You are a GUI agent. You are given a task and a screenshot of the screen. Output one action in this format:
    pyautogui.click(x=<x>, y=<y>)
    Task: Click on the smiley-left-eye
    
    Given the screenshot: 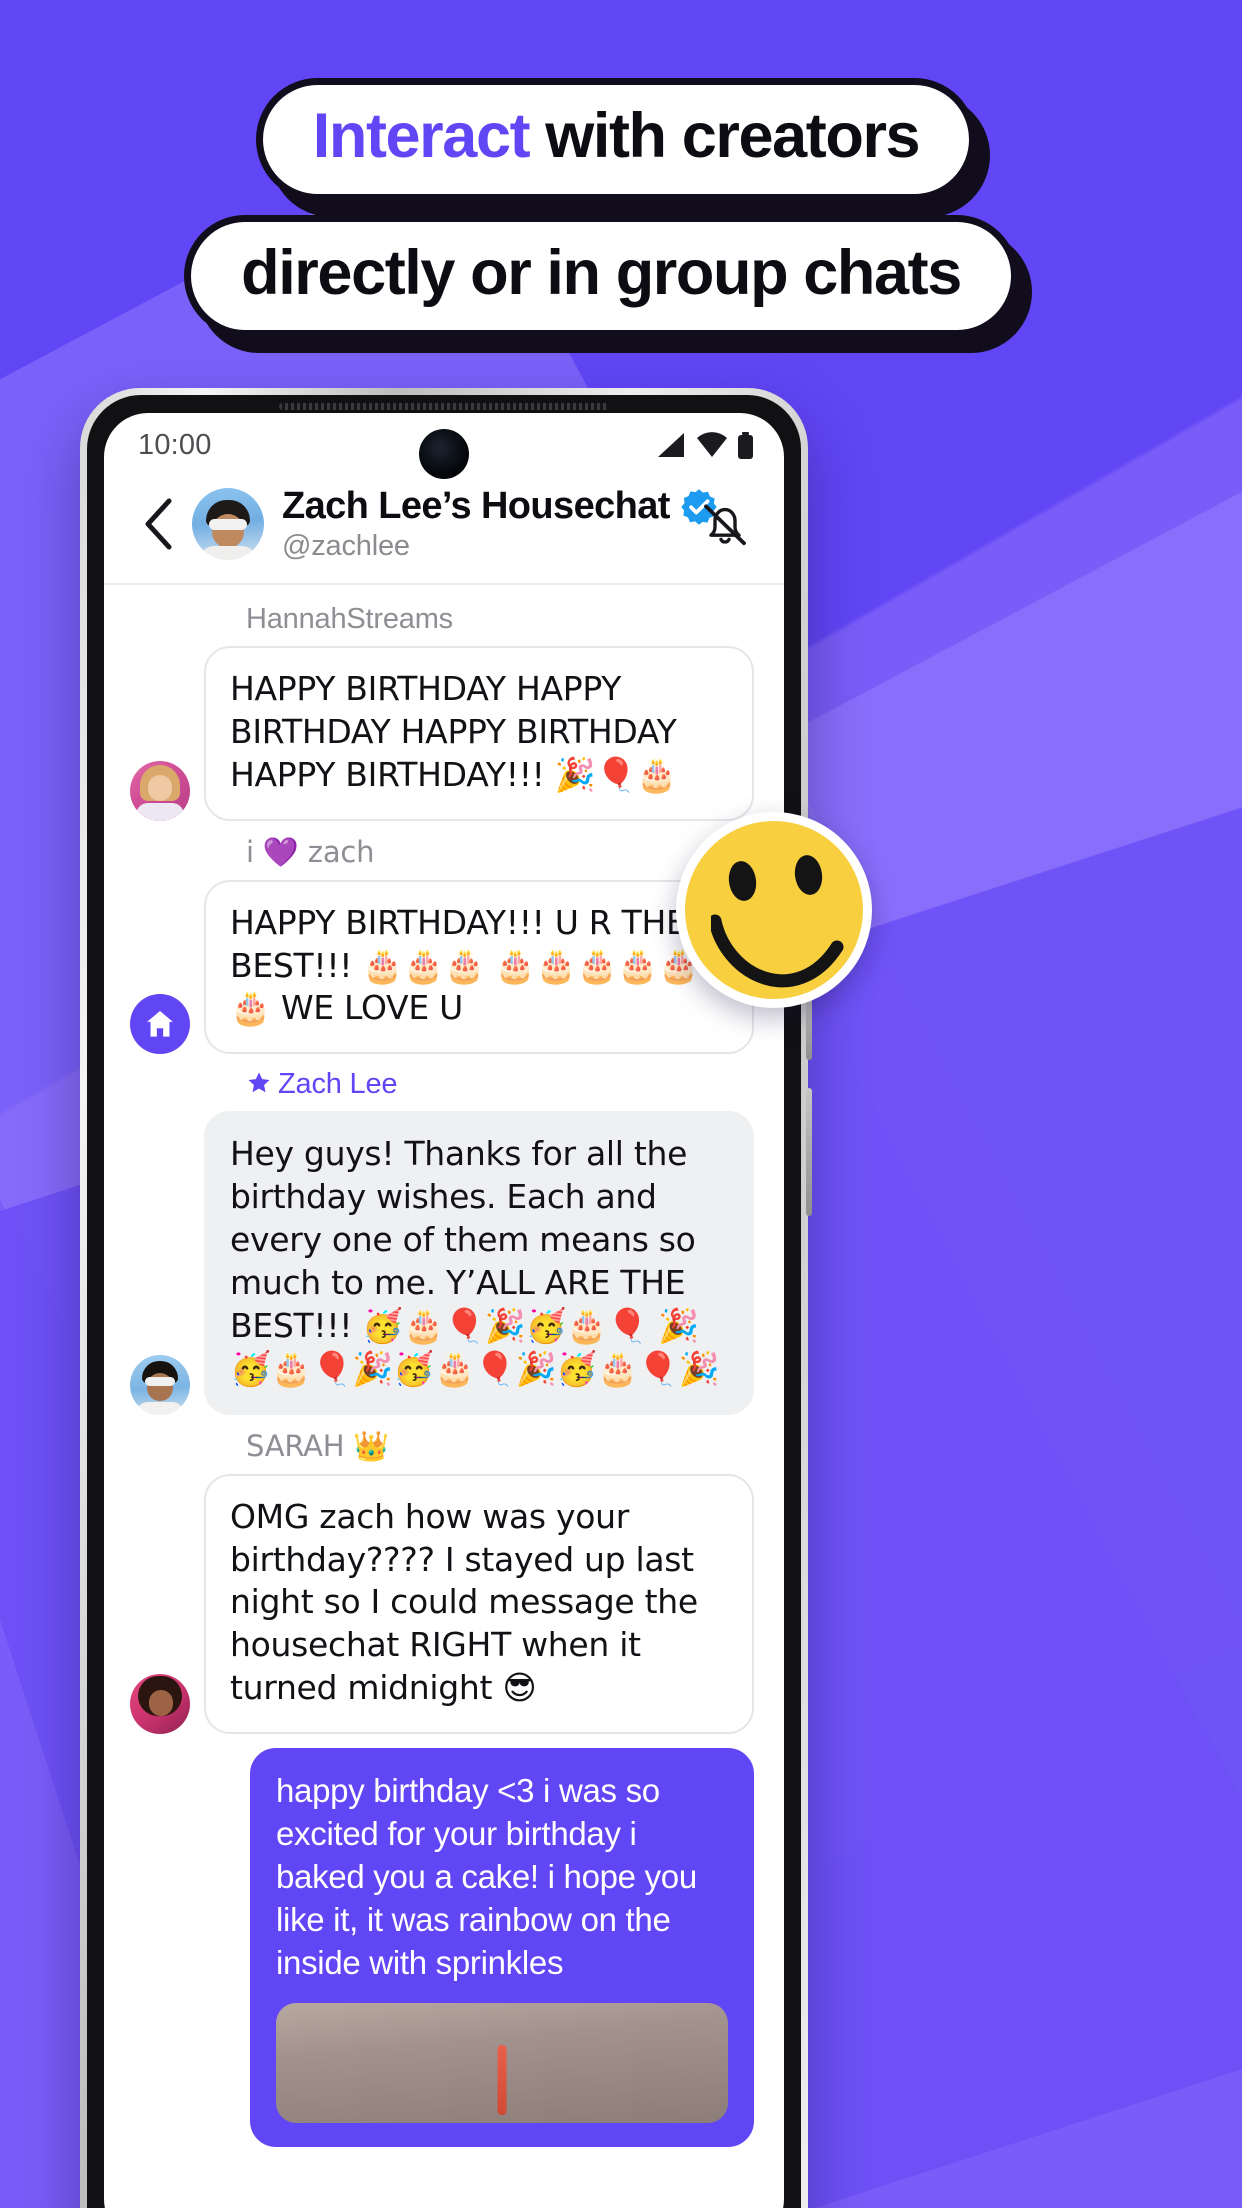 What is the action you would take?
    pyautogui.click(x=742, y=881)
    